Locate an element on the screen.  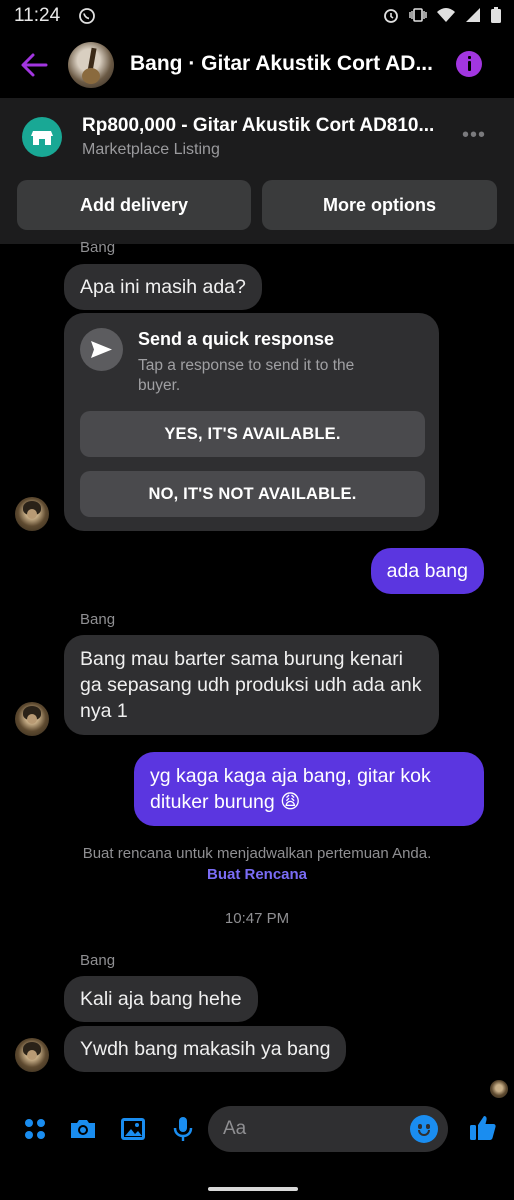
quick-response-yes-button: YES, IT'S AVAILABLE. is located at coordinates (252, 434).